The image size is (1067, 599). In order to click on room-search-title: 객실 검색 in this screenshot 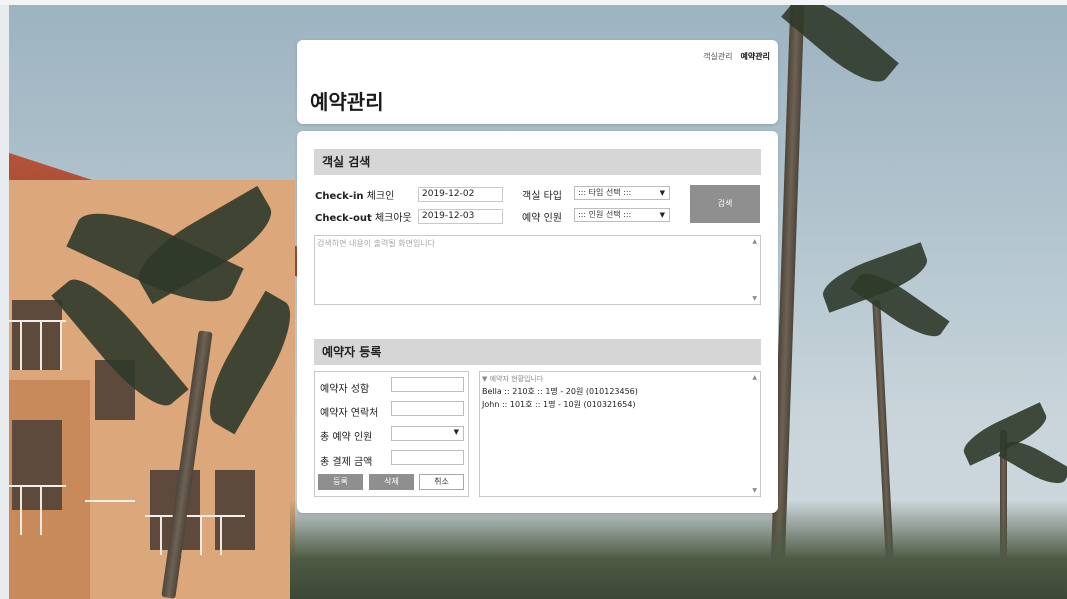, I will do `click(537, 162)`.